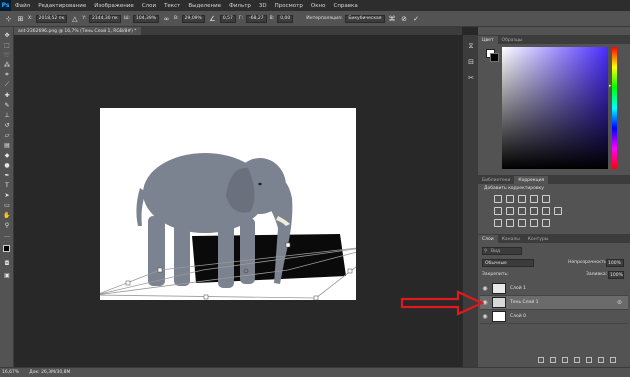  I want to click on new-group-icon, so click(589, 360).